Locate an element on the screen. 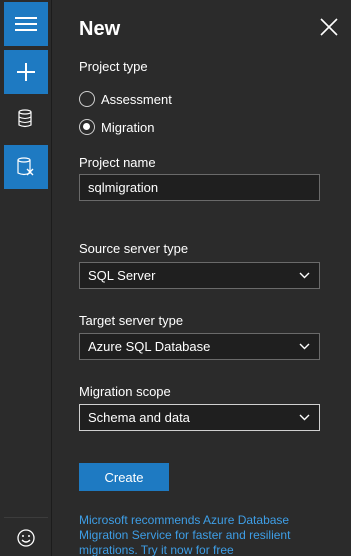  source-server-type-select: SQL Server is located at coordinates (199, 275).